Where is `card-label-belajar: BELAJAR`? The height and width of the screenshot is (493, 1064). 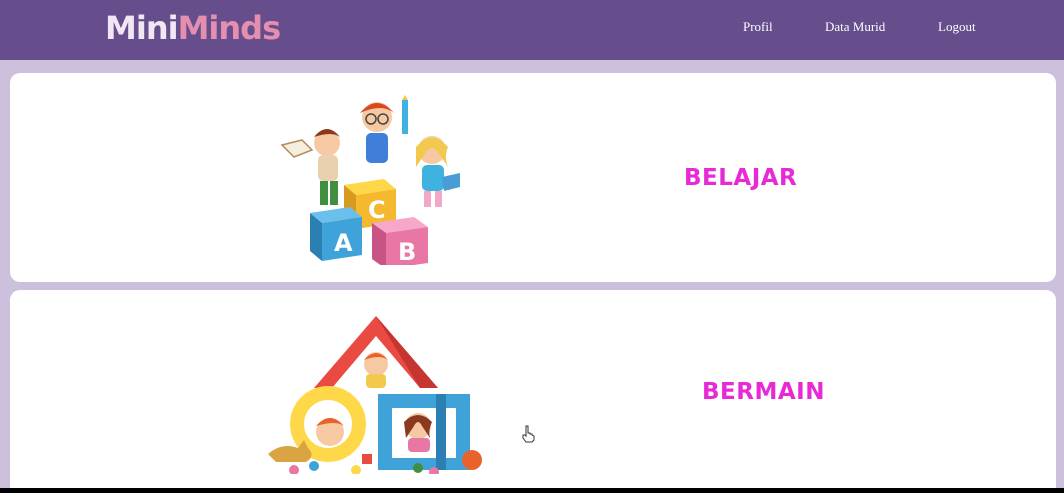
card-label-belajar: BELAJAR is located at coordinates (741, 178).